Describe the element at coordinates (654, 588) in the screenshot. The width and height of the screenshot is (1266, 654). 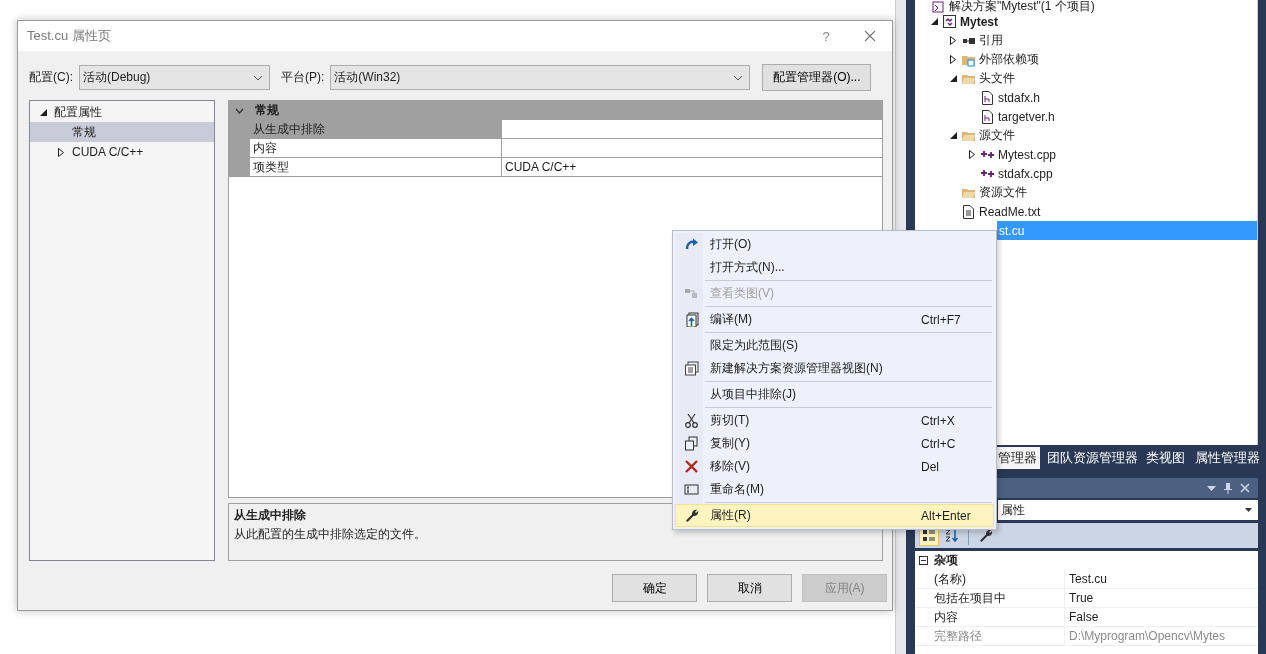
I see `dialog-button: 确定` at that location.